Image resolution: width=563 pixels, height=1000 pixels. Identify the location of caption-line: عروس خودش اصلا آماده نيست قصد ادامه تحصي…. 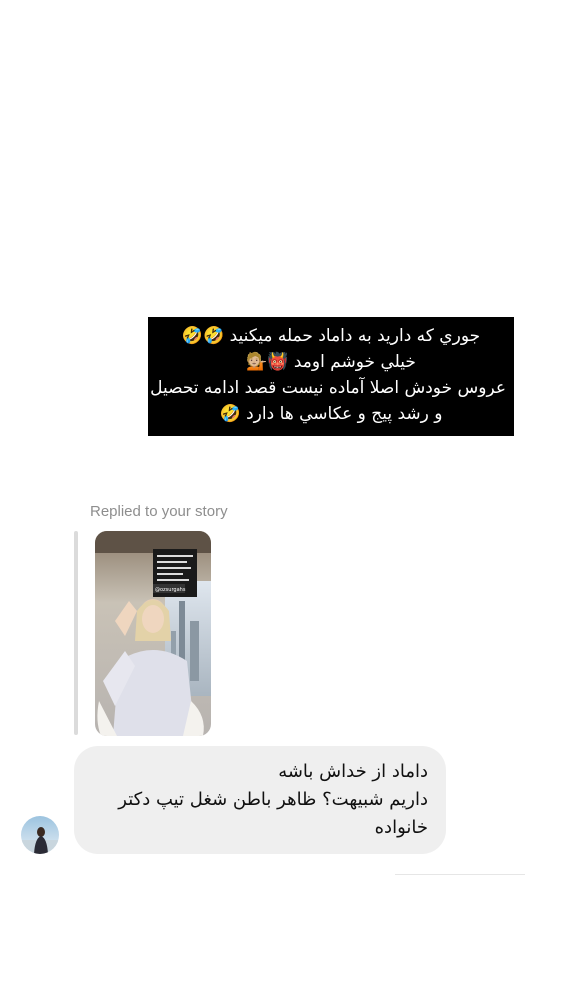
(328, 388).